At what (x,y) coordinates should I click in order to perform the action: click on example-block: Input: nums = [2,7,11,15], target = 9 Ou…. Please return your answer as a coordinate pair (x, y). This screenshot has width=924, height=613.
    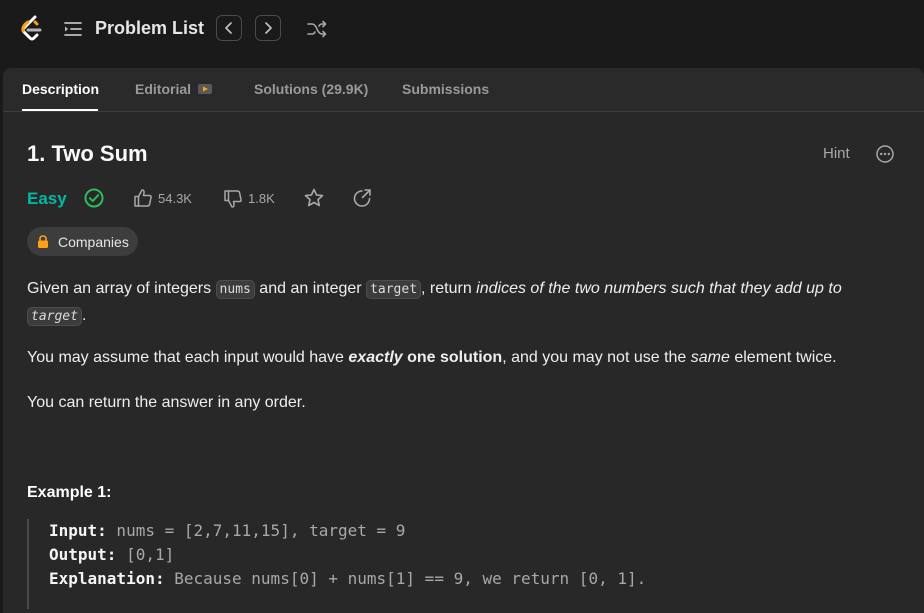
    Looking at the image, I should click on (467, 564).